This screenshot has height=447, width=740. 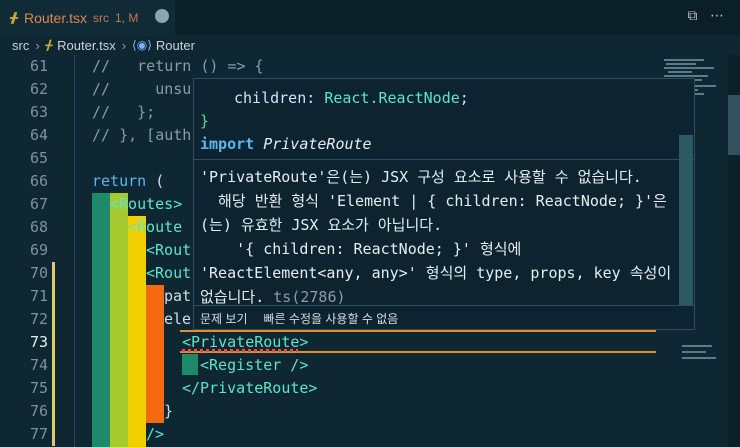 I want to click on code-line: pat, so click(x=178, y=296).